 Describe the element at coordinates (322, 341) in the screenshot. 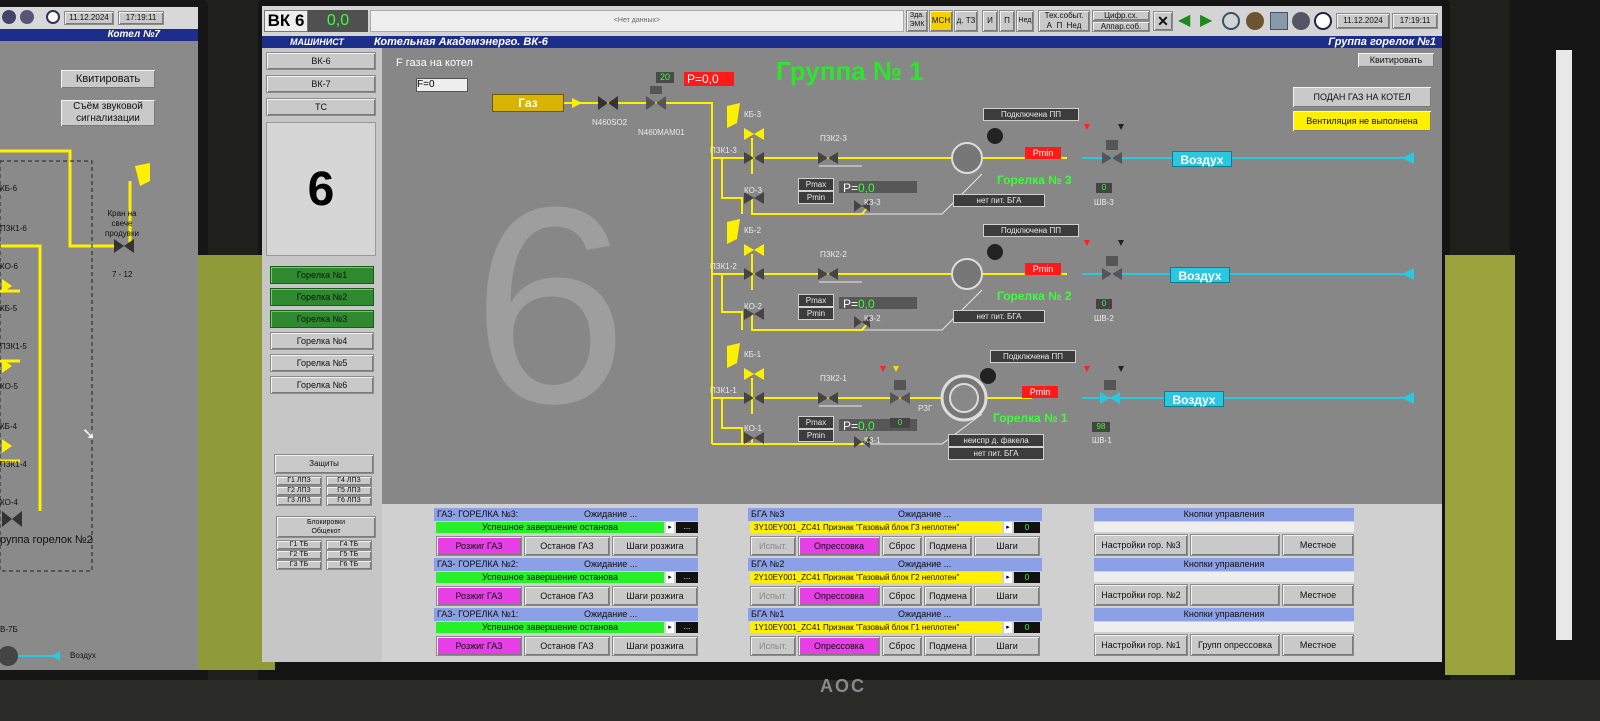

I see `burner-4-button: Горелка №4` at that location.